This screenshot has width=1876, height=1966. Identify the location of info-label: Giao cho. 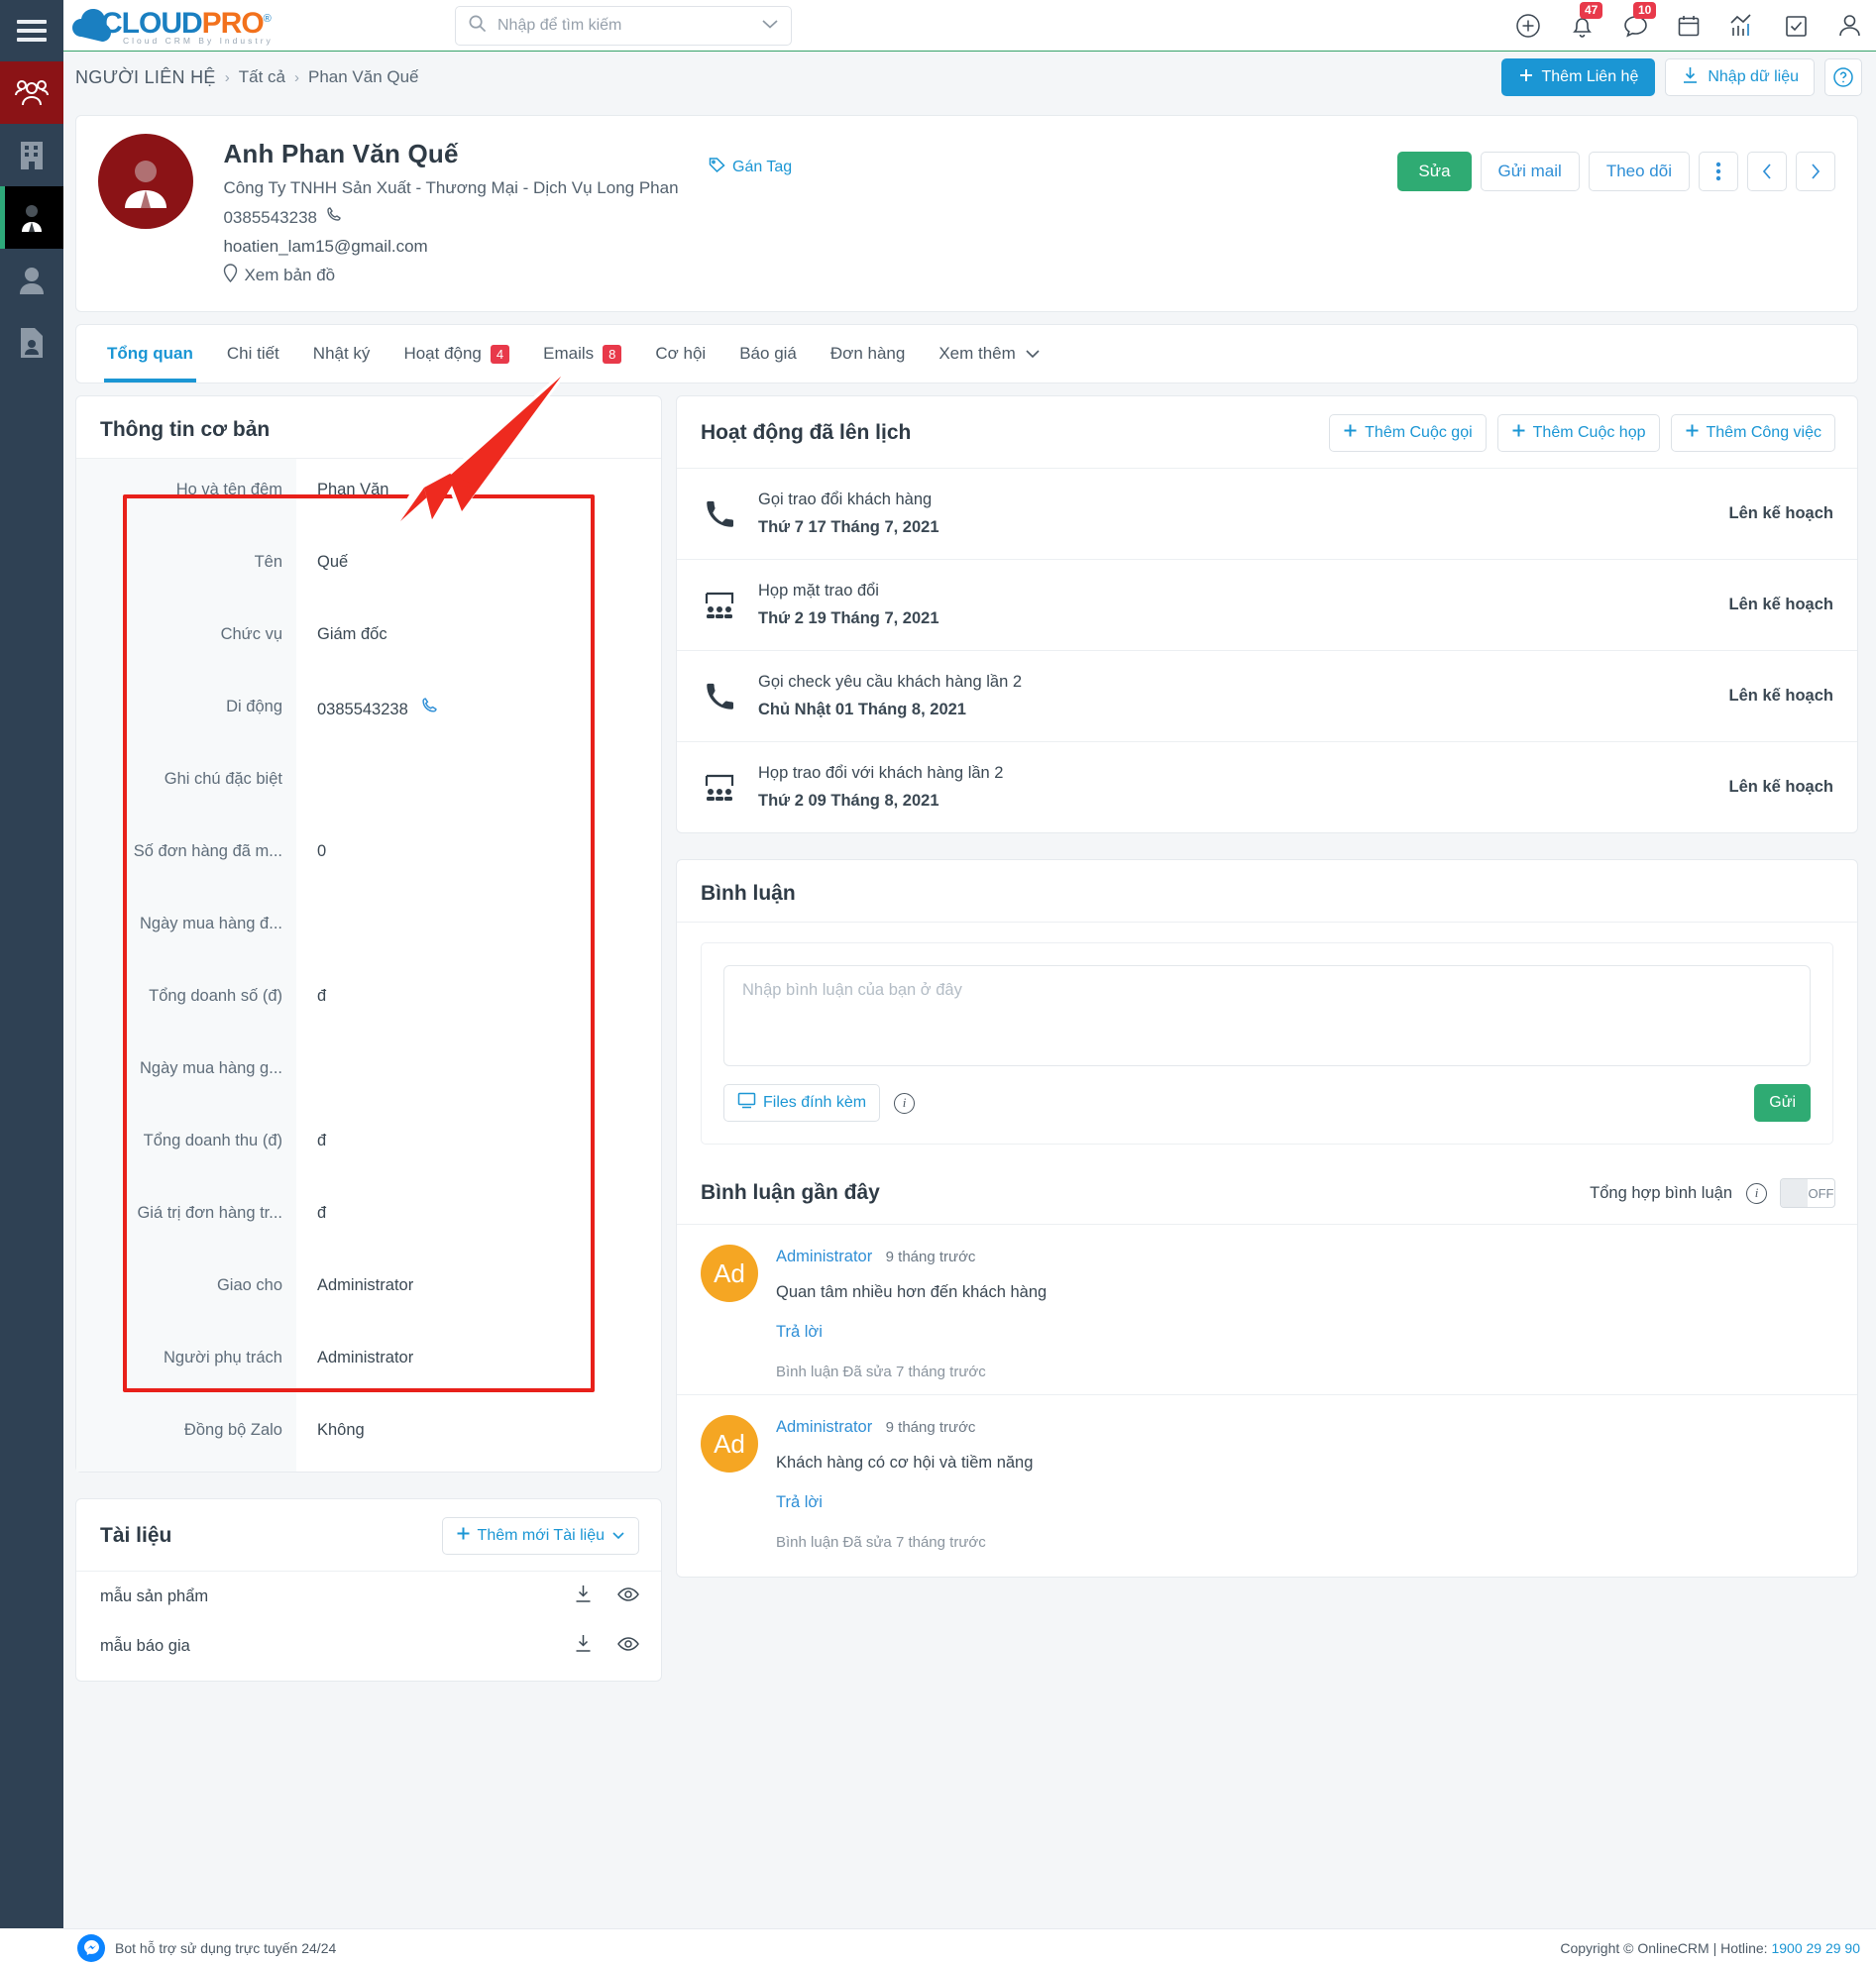
(186, 1291).